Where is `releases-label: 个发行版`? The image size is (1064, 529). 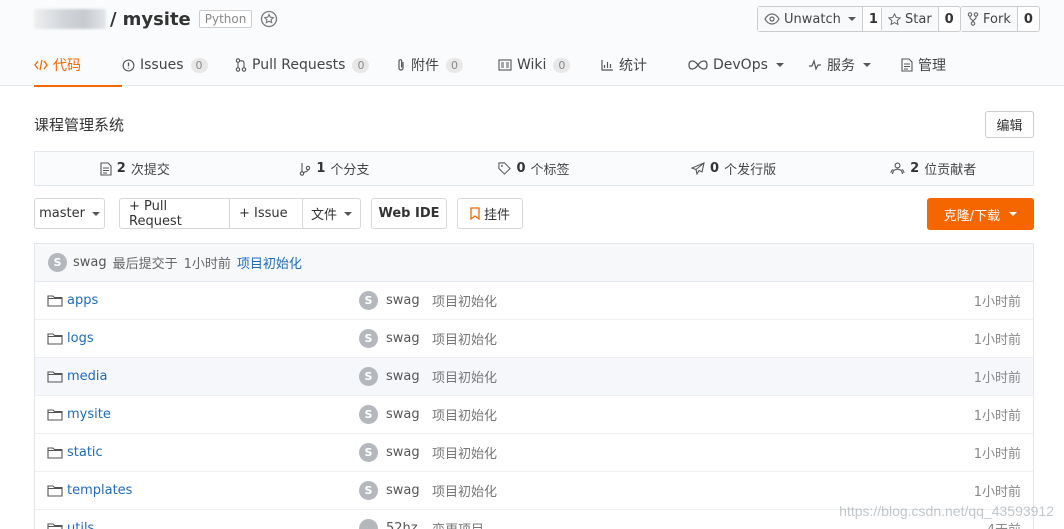 releases-label: 个发行版 is located at coordinates (750, 170).